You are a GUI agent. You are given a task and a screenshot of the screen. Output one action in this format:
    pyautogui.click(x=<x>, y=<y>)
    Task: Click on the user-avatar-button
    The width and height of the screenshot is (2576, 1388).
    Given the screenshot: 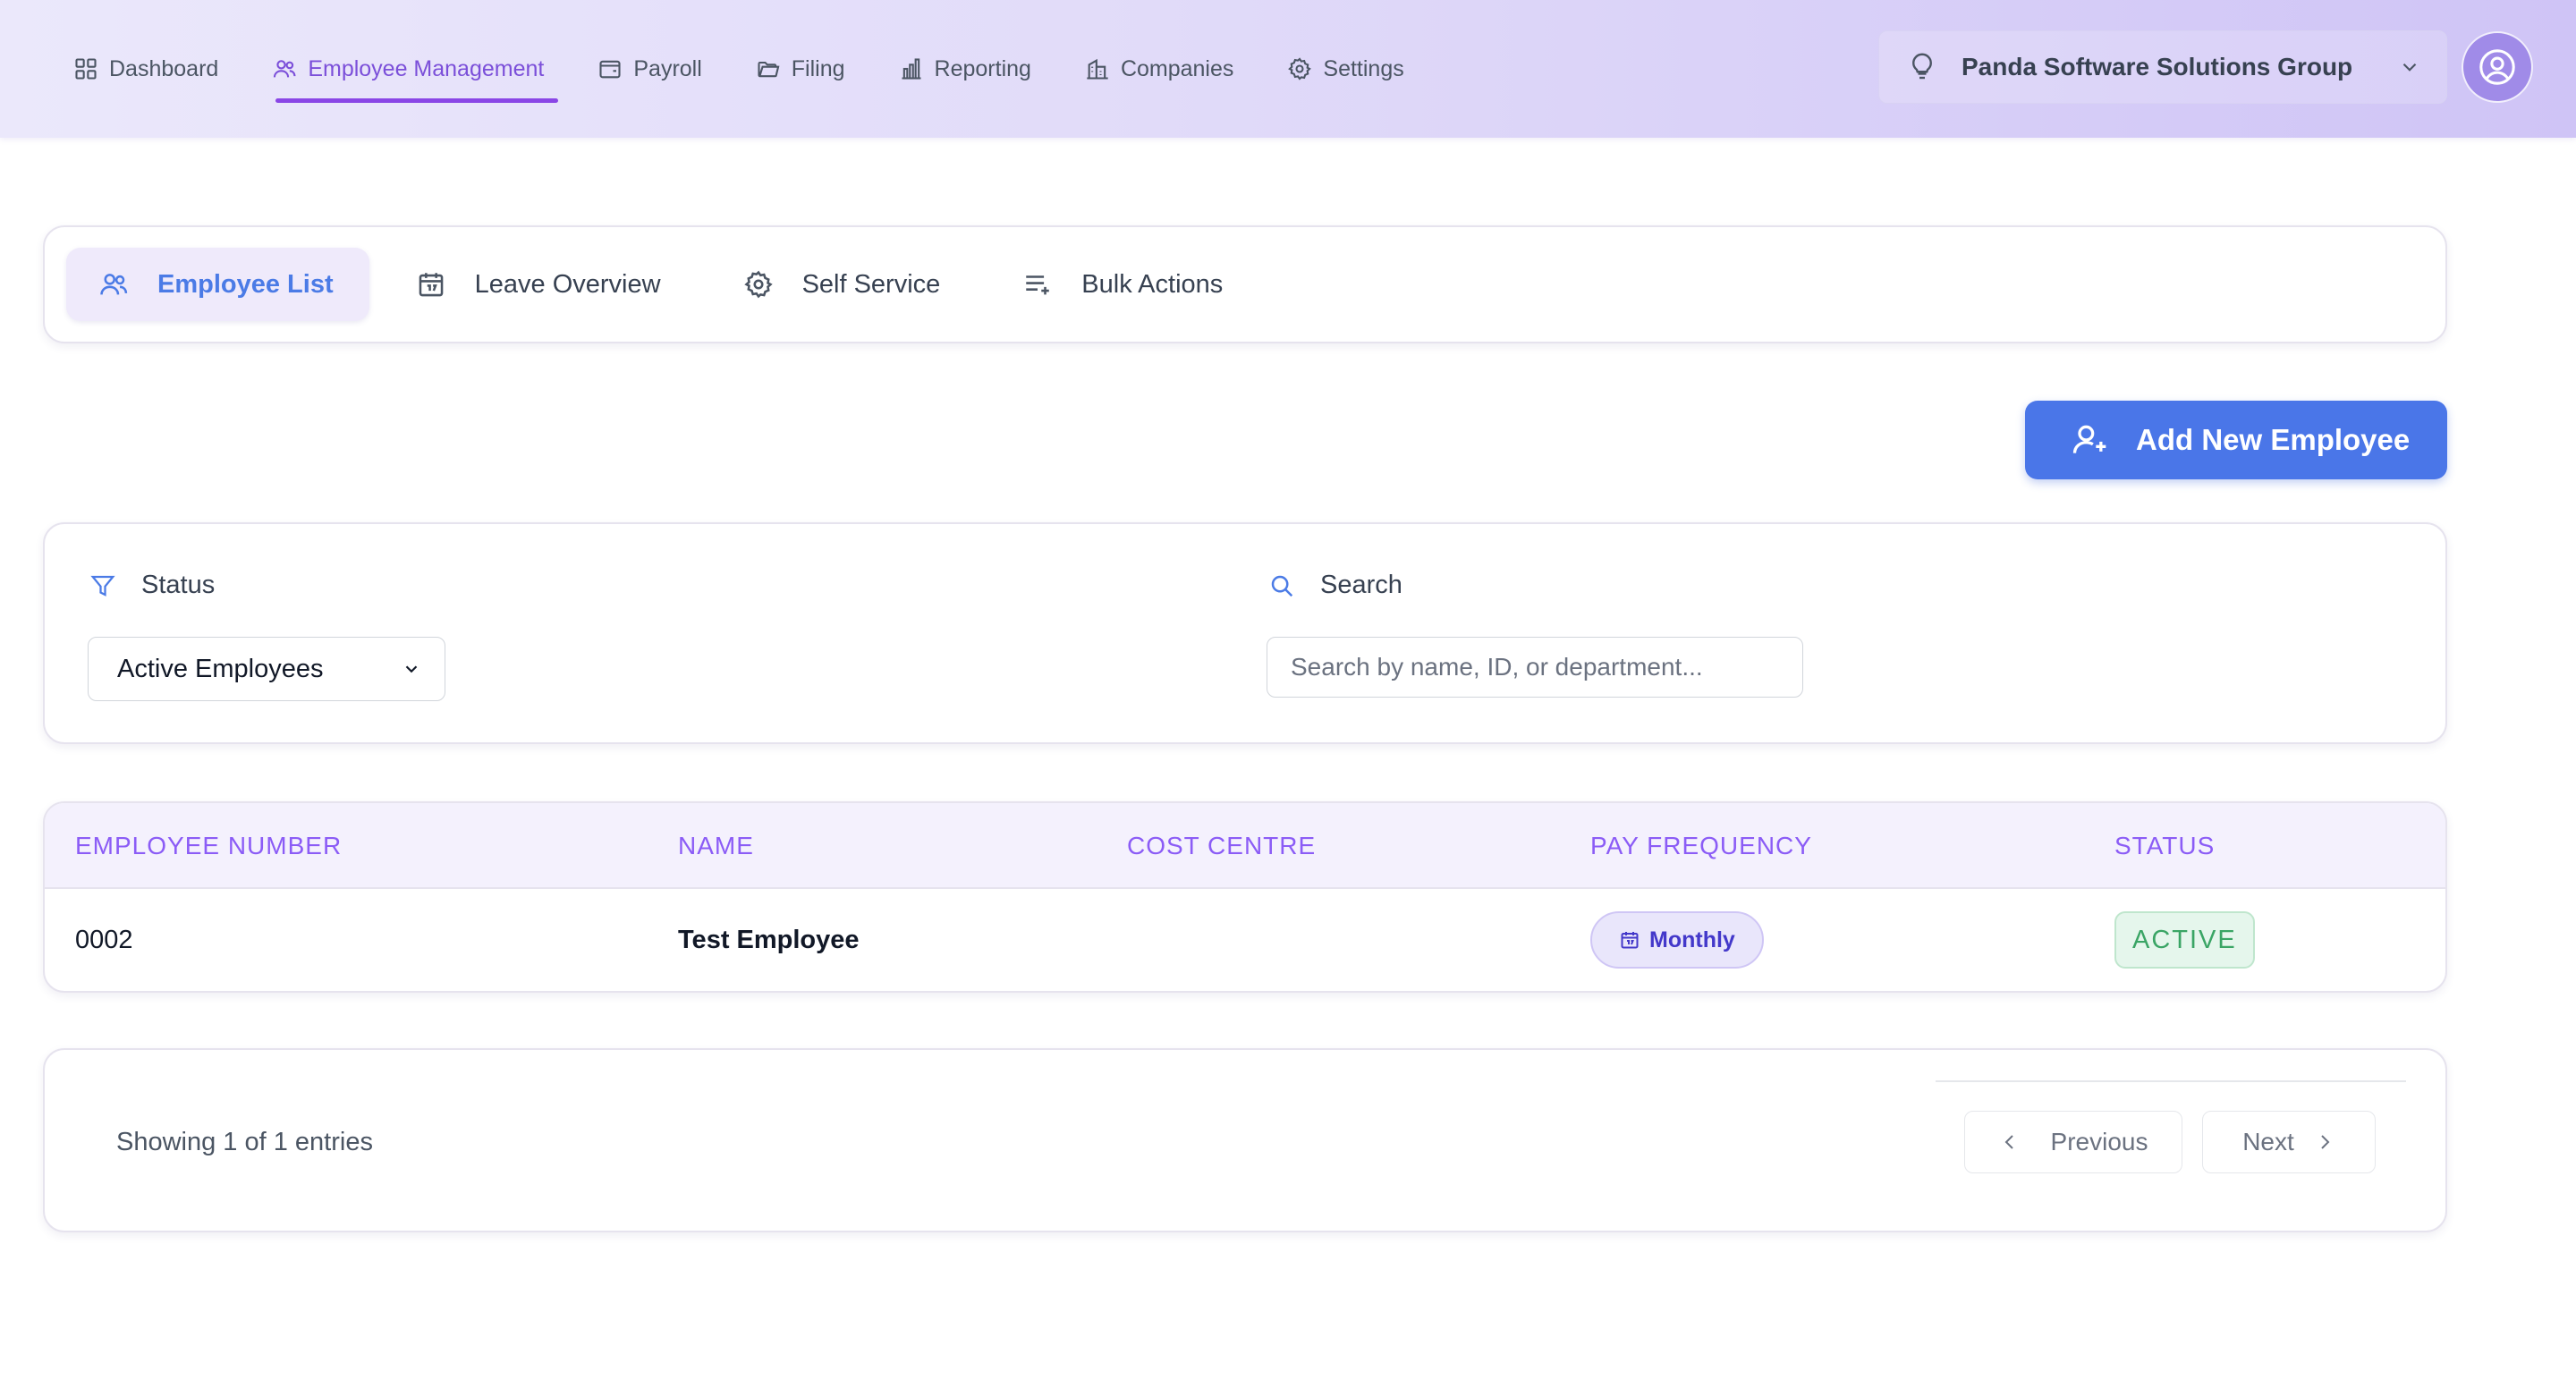 What is the action you would take?
    pyautogui.click(x=2497, y=67)
    